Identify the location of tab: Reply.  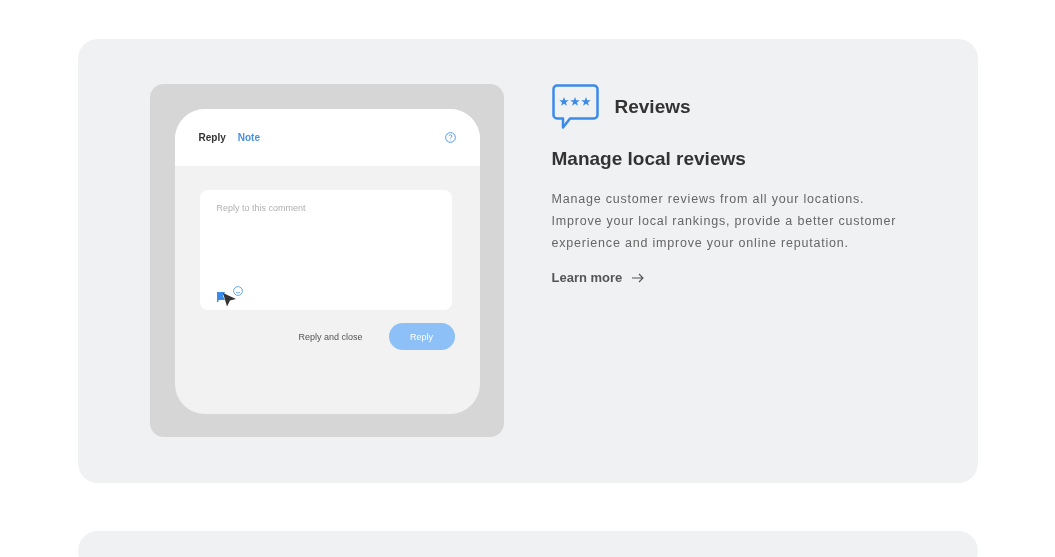
(212, 137).